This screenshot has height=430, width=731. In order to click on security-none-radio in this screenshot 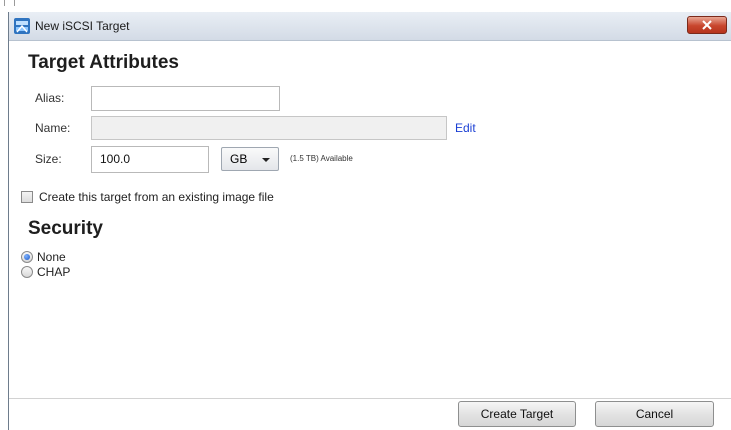, I will do `click(27, 257)`.